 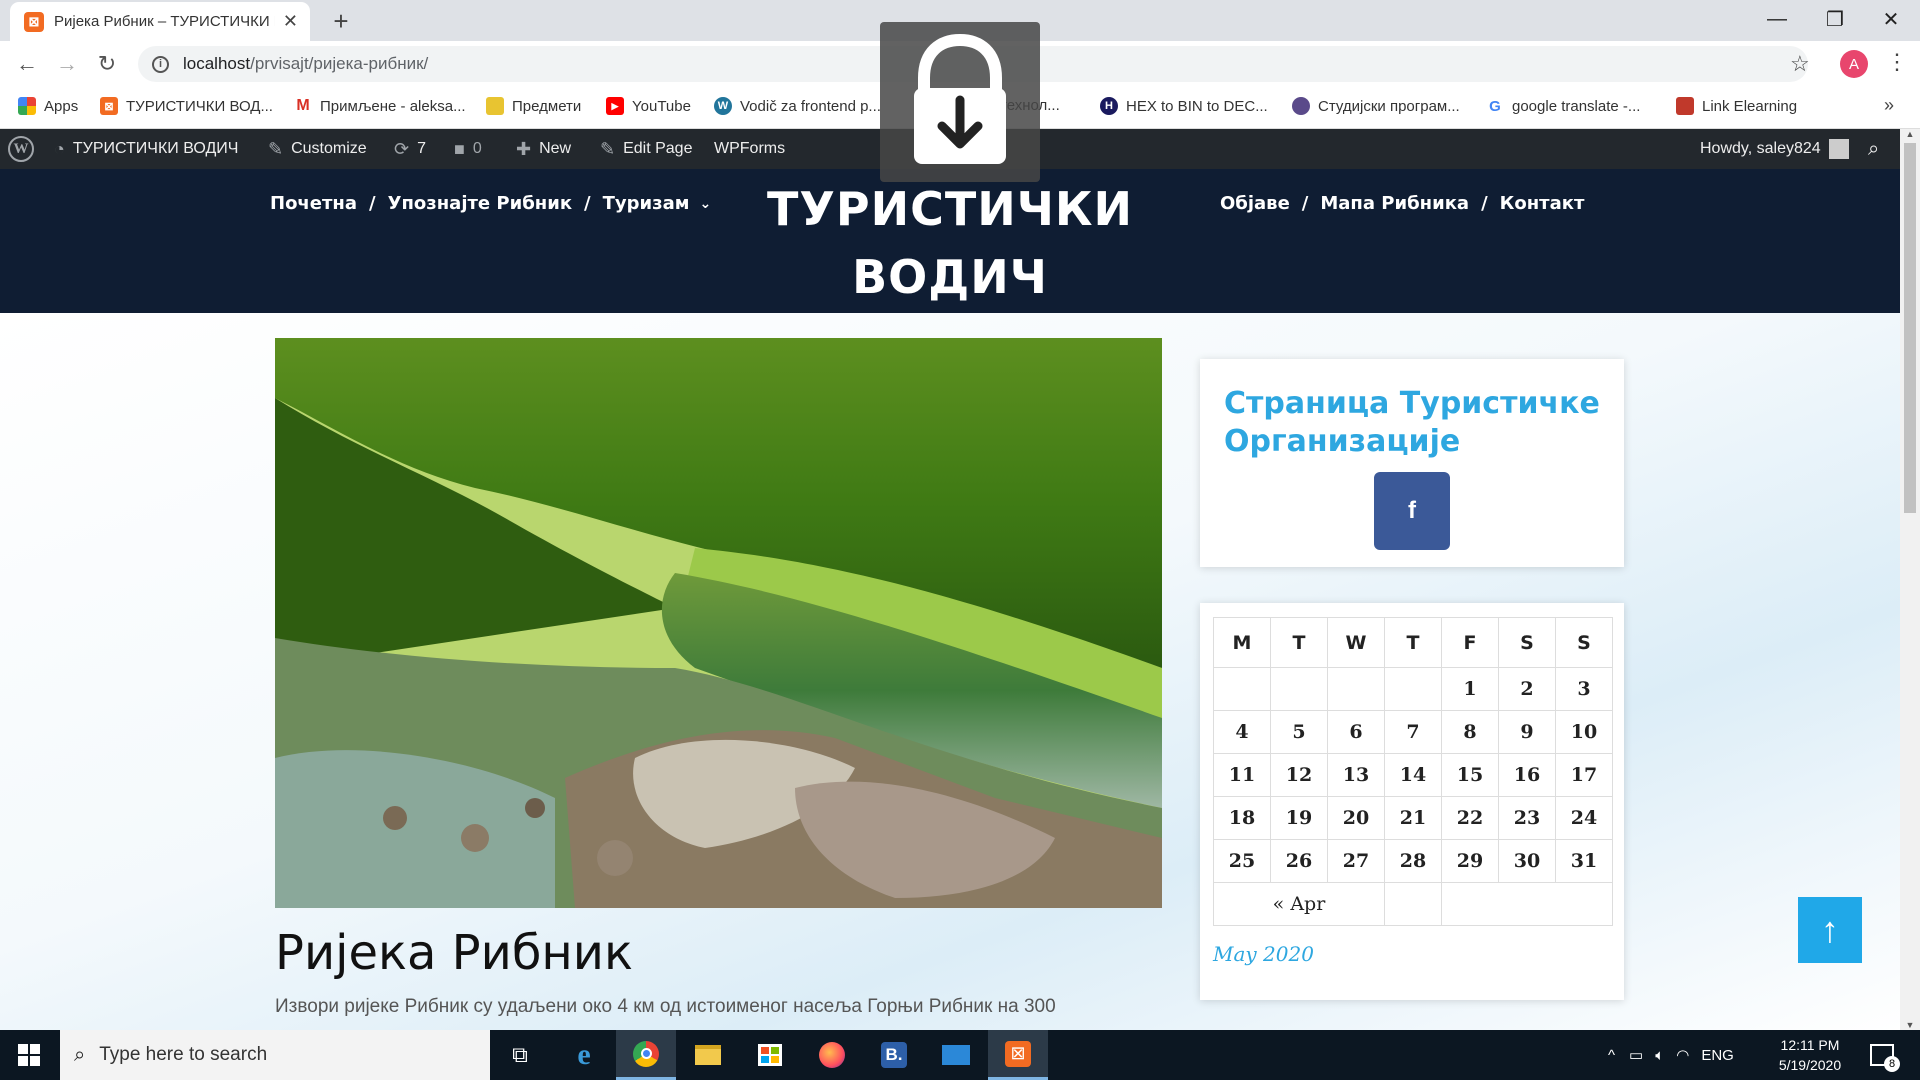 I want to click on wifi-icon: ◠, so click(x=1682, y=1055).